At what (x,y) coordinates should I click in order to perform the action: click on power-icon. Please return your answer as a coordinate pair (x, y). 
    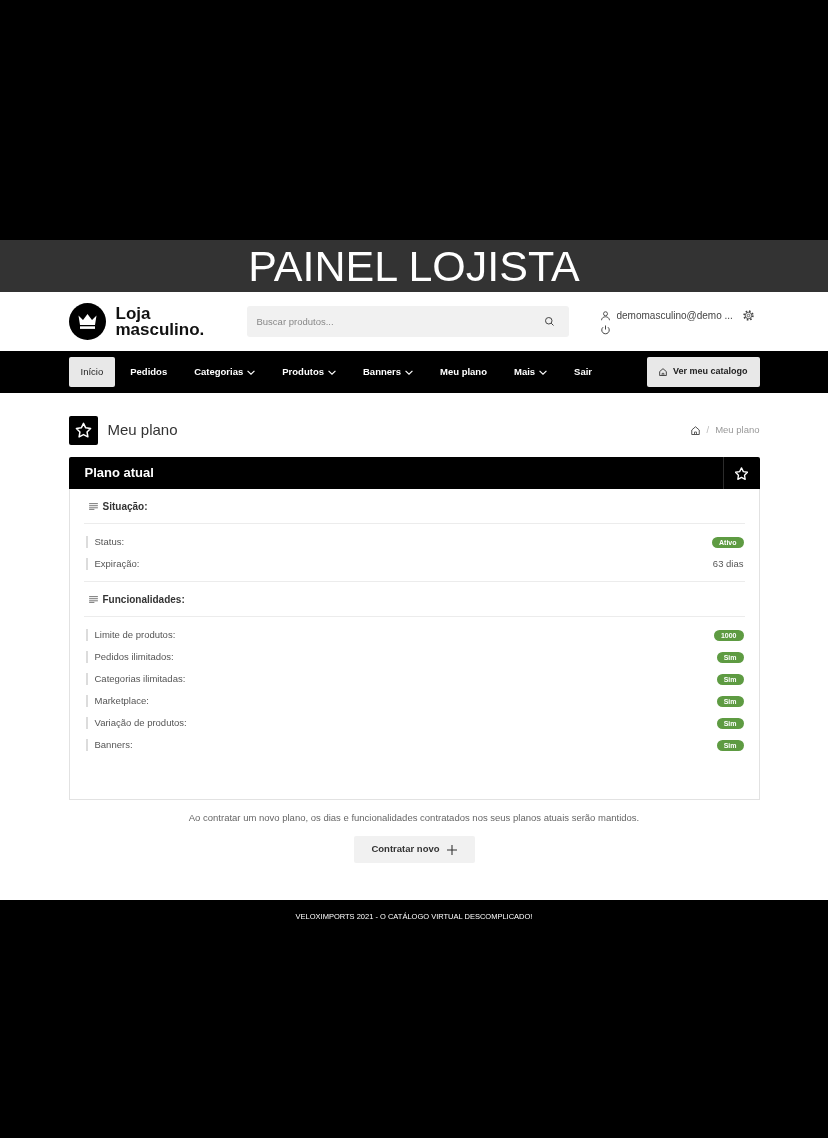
    Looking at the image, I should click on (605, 330).